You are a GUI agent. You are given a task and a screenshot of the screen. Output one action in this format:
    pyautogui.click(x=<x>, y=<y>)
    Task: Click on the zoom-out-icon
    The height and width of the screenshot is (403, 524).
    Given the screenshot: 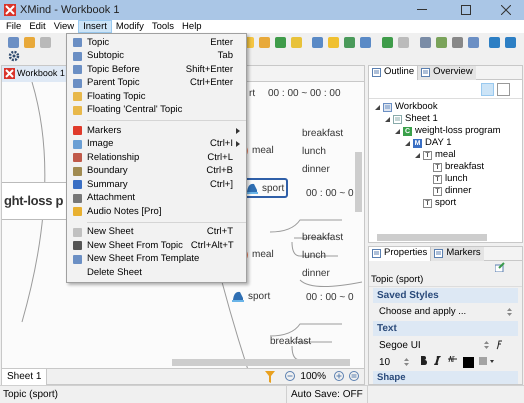 What is the action you would take?
    pyautogui.click(x=290, y=376)
    